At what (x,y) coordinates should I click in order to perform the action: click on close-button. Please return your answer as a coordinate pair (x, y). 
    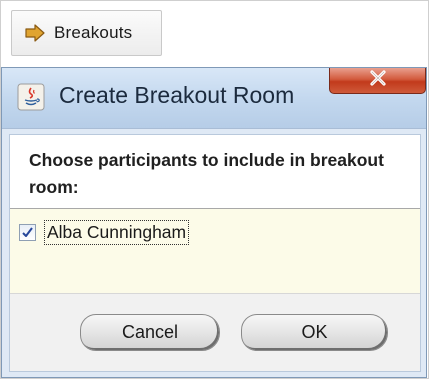
    Looking at the image, I should click on (377, 81).